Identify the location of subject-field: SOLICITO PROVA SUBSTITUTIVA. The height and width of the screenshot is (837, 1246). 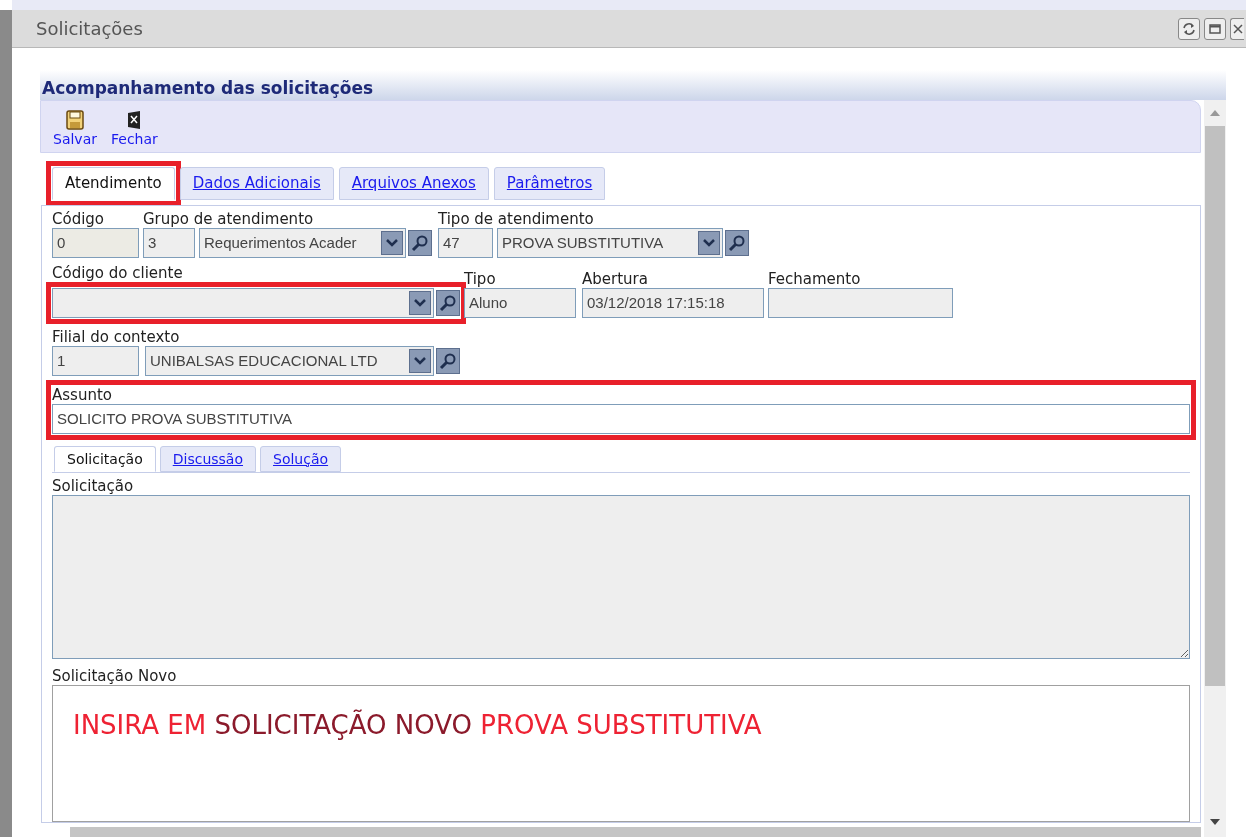
(621, 419).